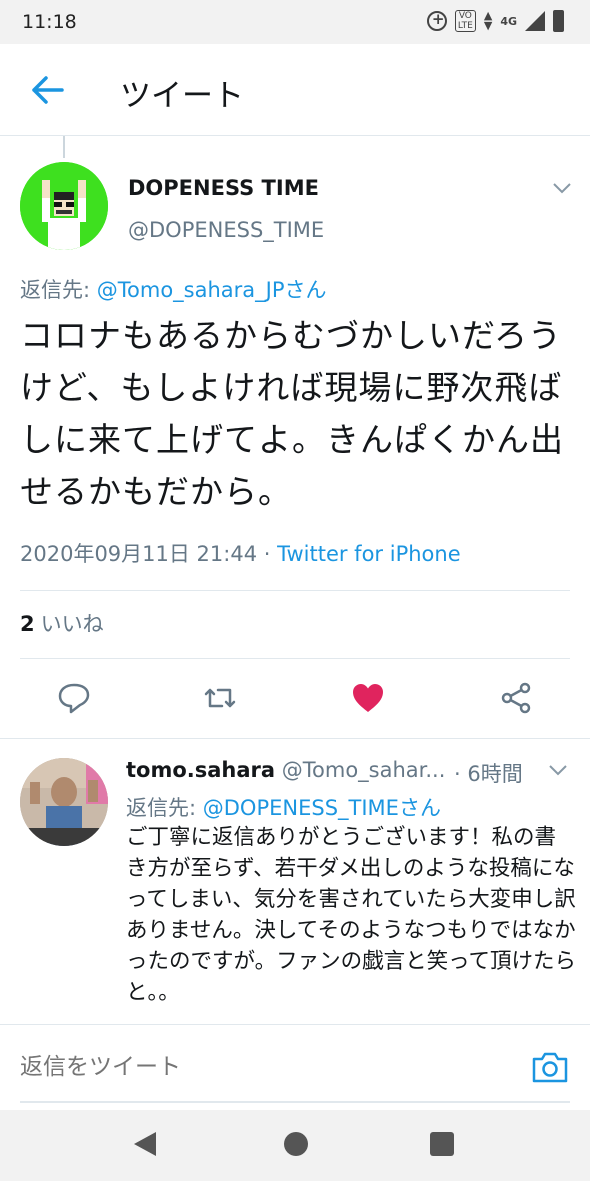  I want to click on data-saver-icon, so click(436, 20).